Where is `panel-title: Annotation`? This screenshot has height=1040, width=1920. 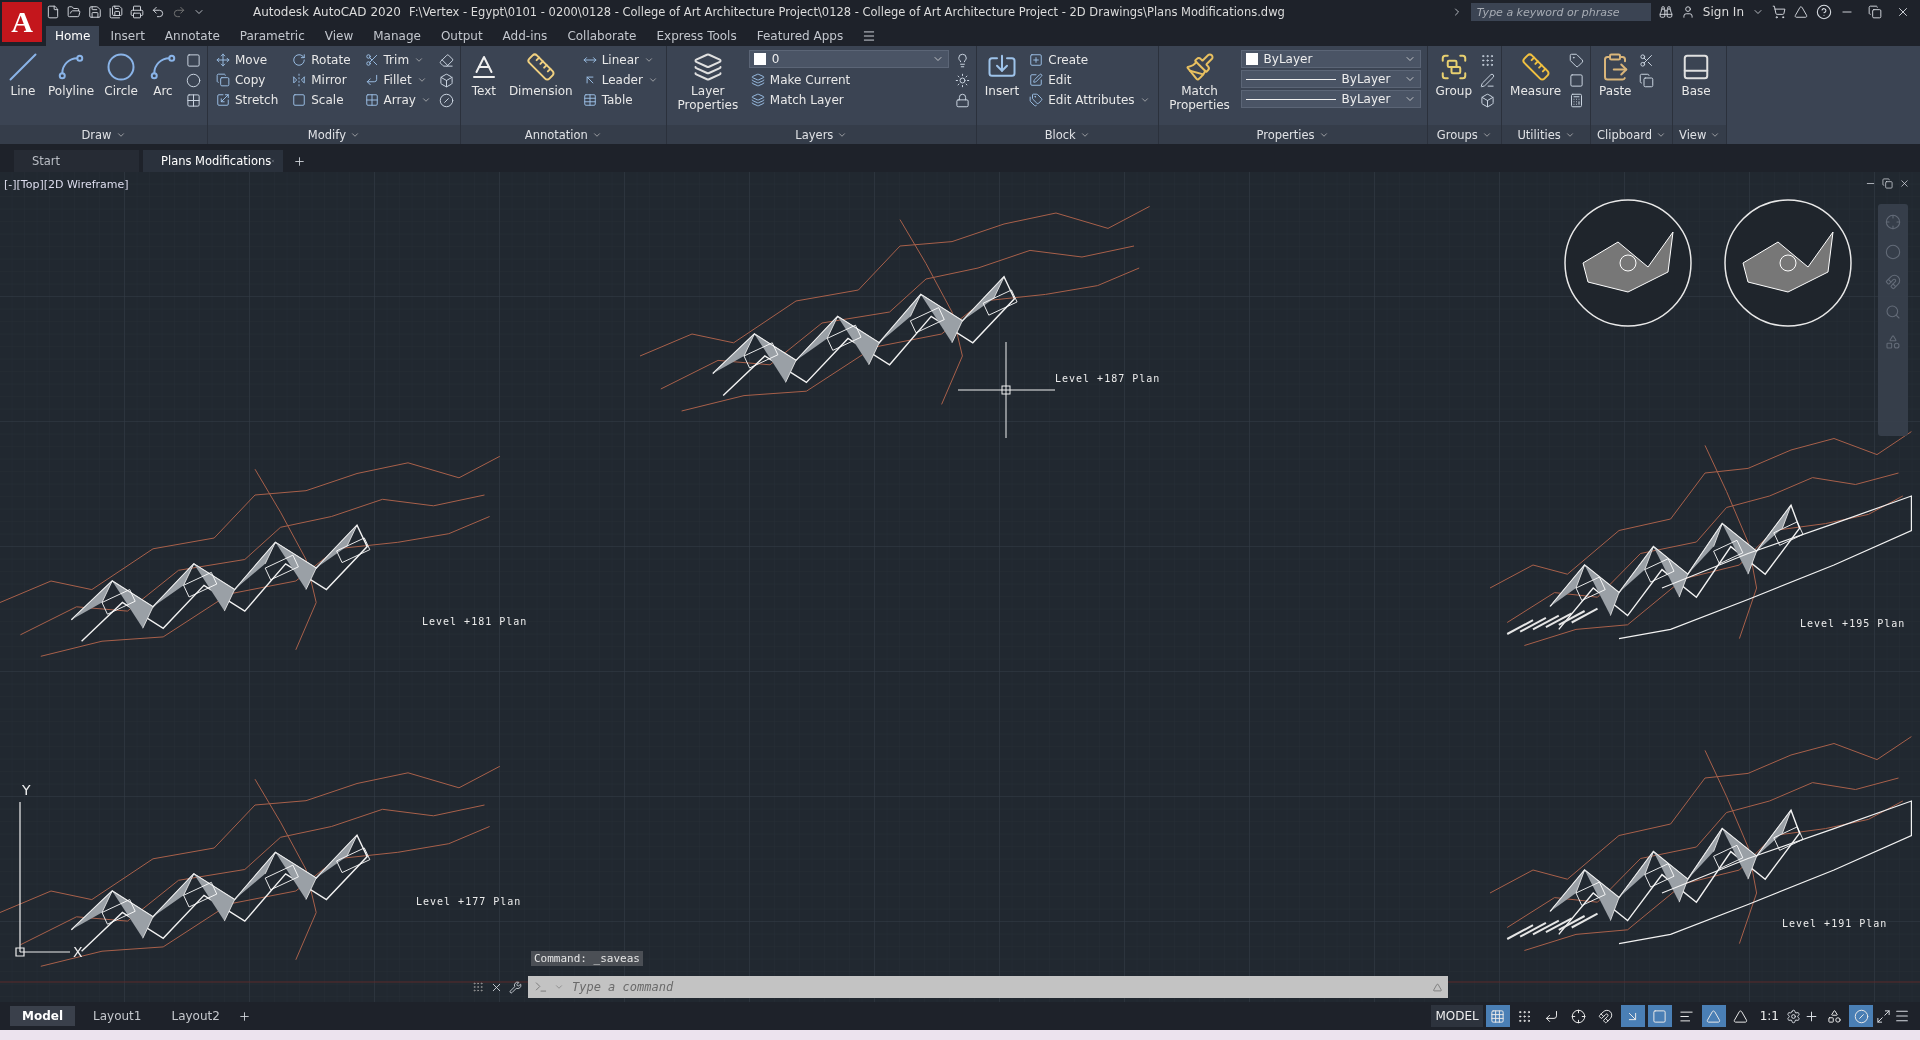 panel-title: Annotation is located at coordinates (563, 134).